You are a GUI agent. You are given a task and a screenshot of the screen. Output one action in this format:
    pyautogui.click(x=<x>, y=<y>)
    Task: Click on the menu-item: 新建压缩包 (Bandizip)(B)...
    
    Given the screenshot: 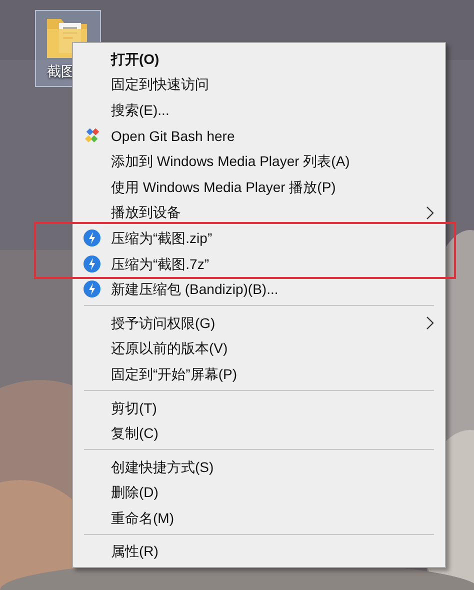 What is the action you would take?
    pyautogui.click(x=259, y=289)
    